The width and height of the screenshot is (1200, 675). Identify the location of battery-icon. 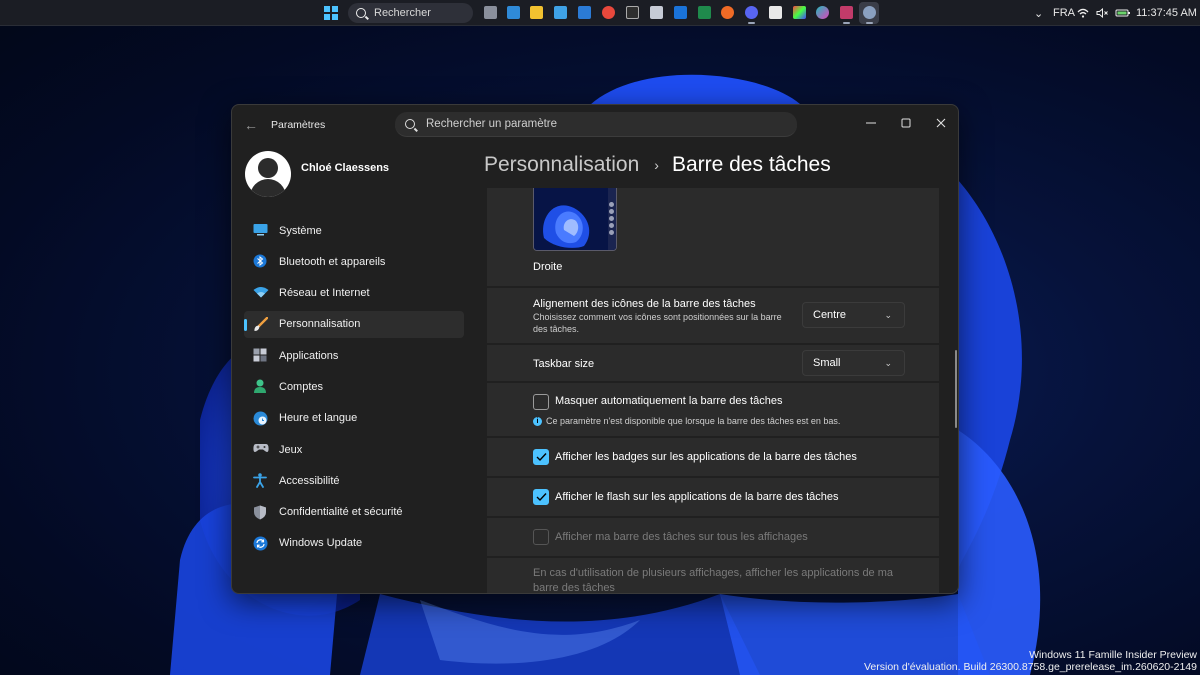
(1123, 13).